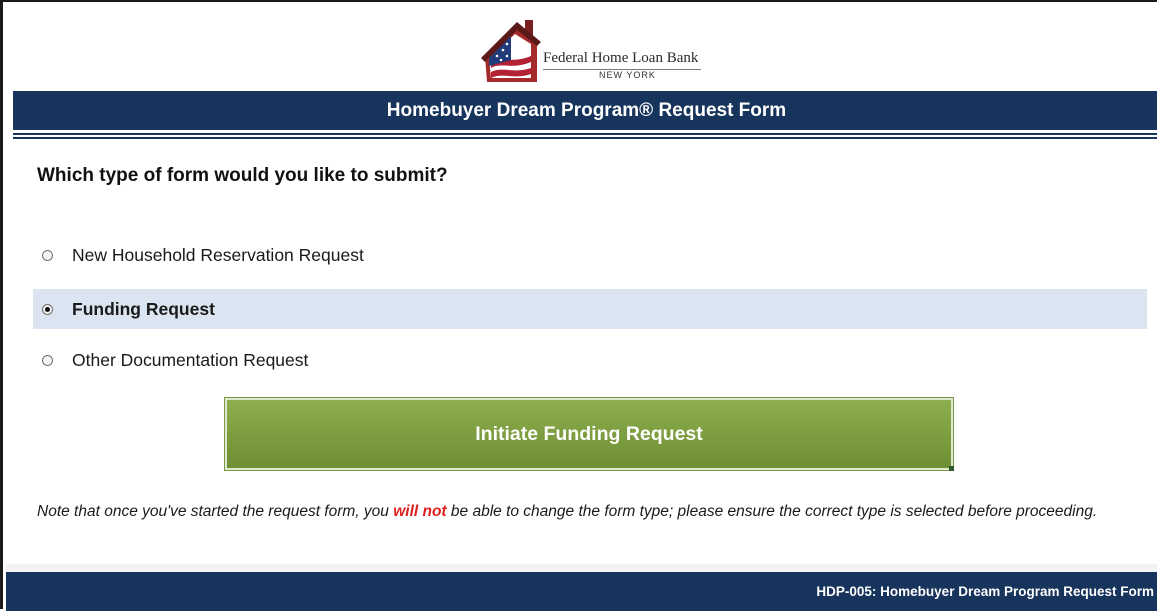 The width and height of the screenshot is (1157, 611). I want to click on option-label: Other Documentation Request, so click(190, 359).